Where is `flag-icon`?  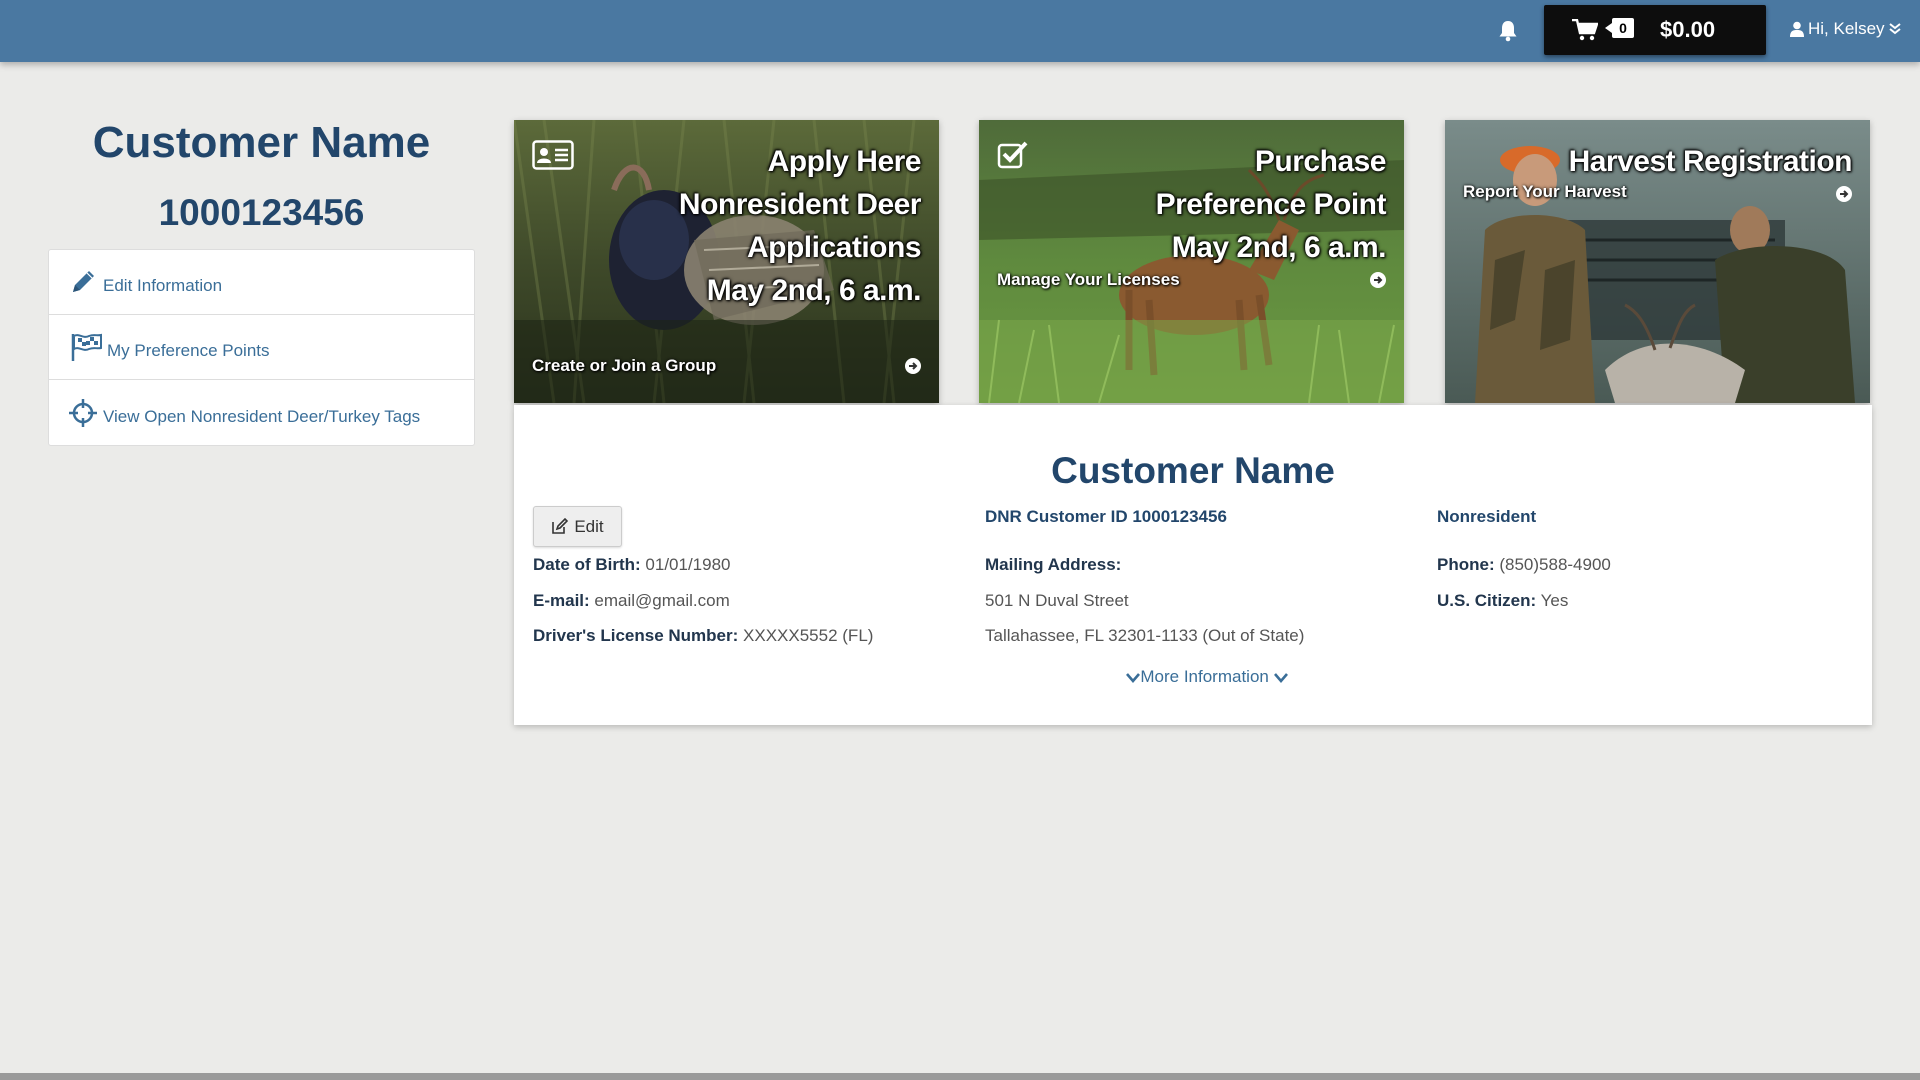 flag-icon is located at coordinates (86, 347).